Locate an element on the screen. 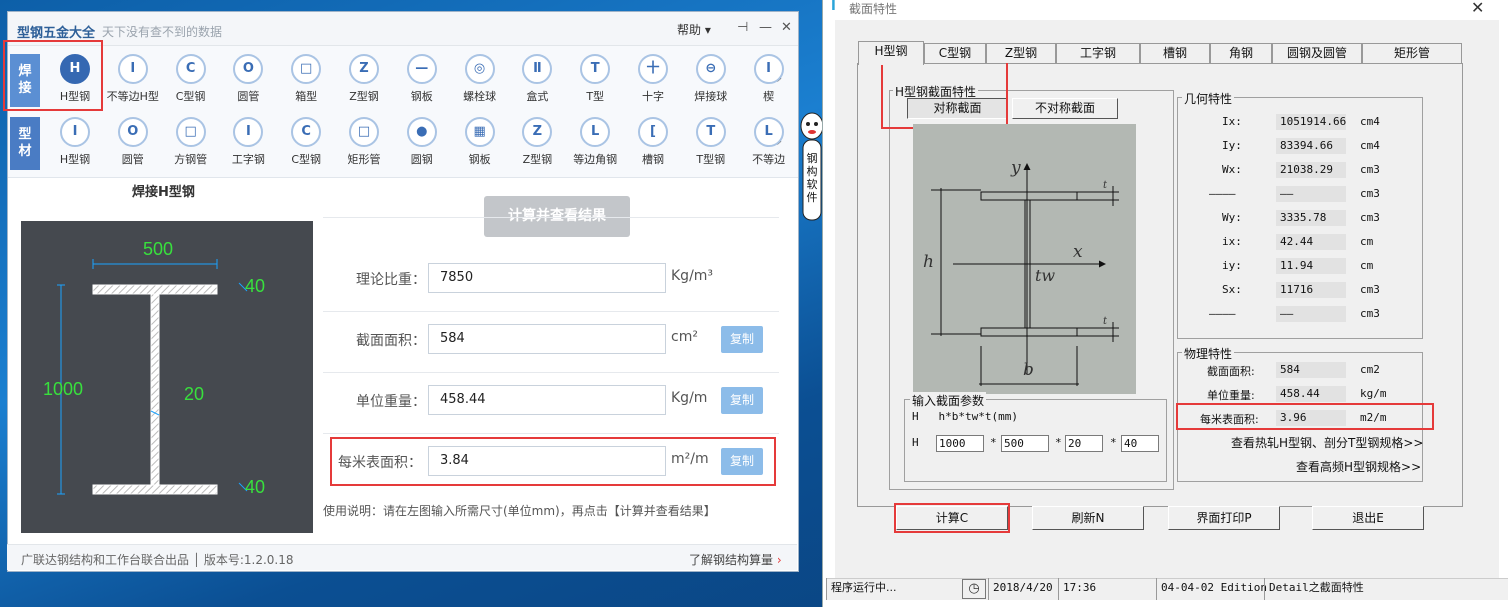 The width and height of the screenshot is (1508, 607). tool-welded-5: Z Z型钢 is located at coordinates (364, 83).